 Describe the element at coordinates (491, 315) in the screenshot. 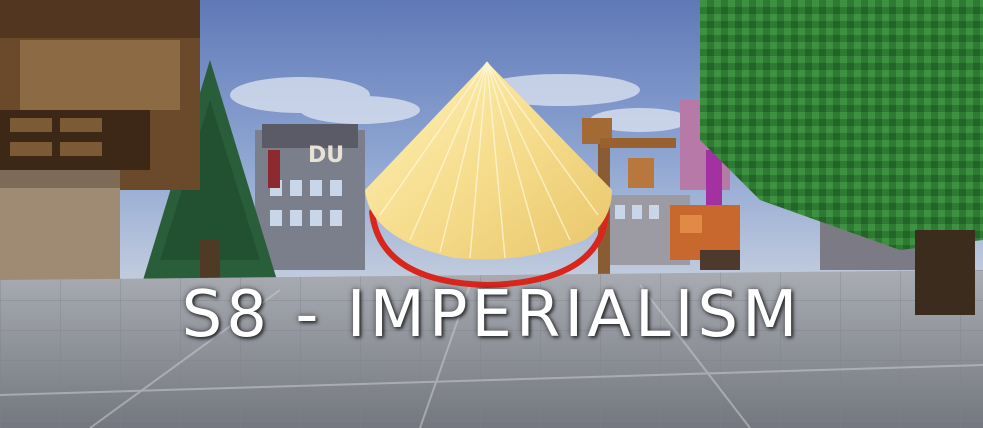

I see `season-title: S8 - IMPERIALISM` at that location.